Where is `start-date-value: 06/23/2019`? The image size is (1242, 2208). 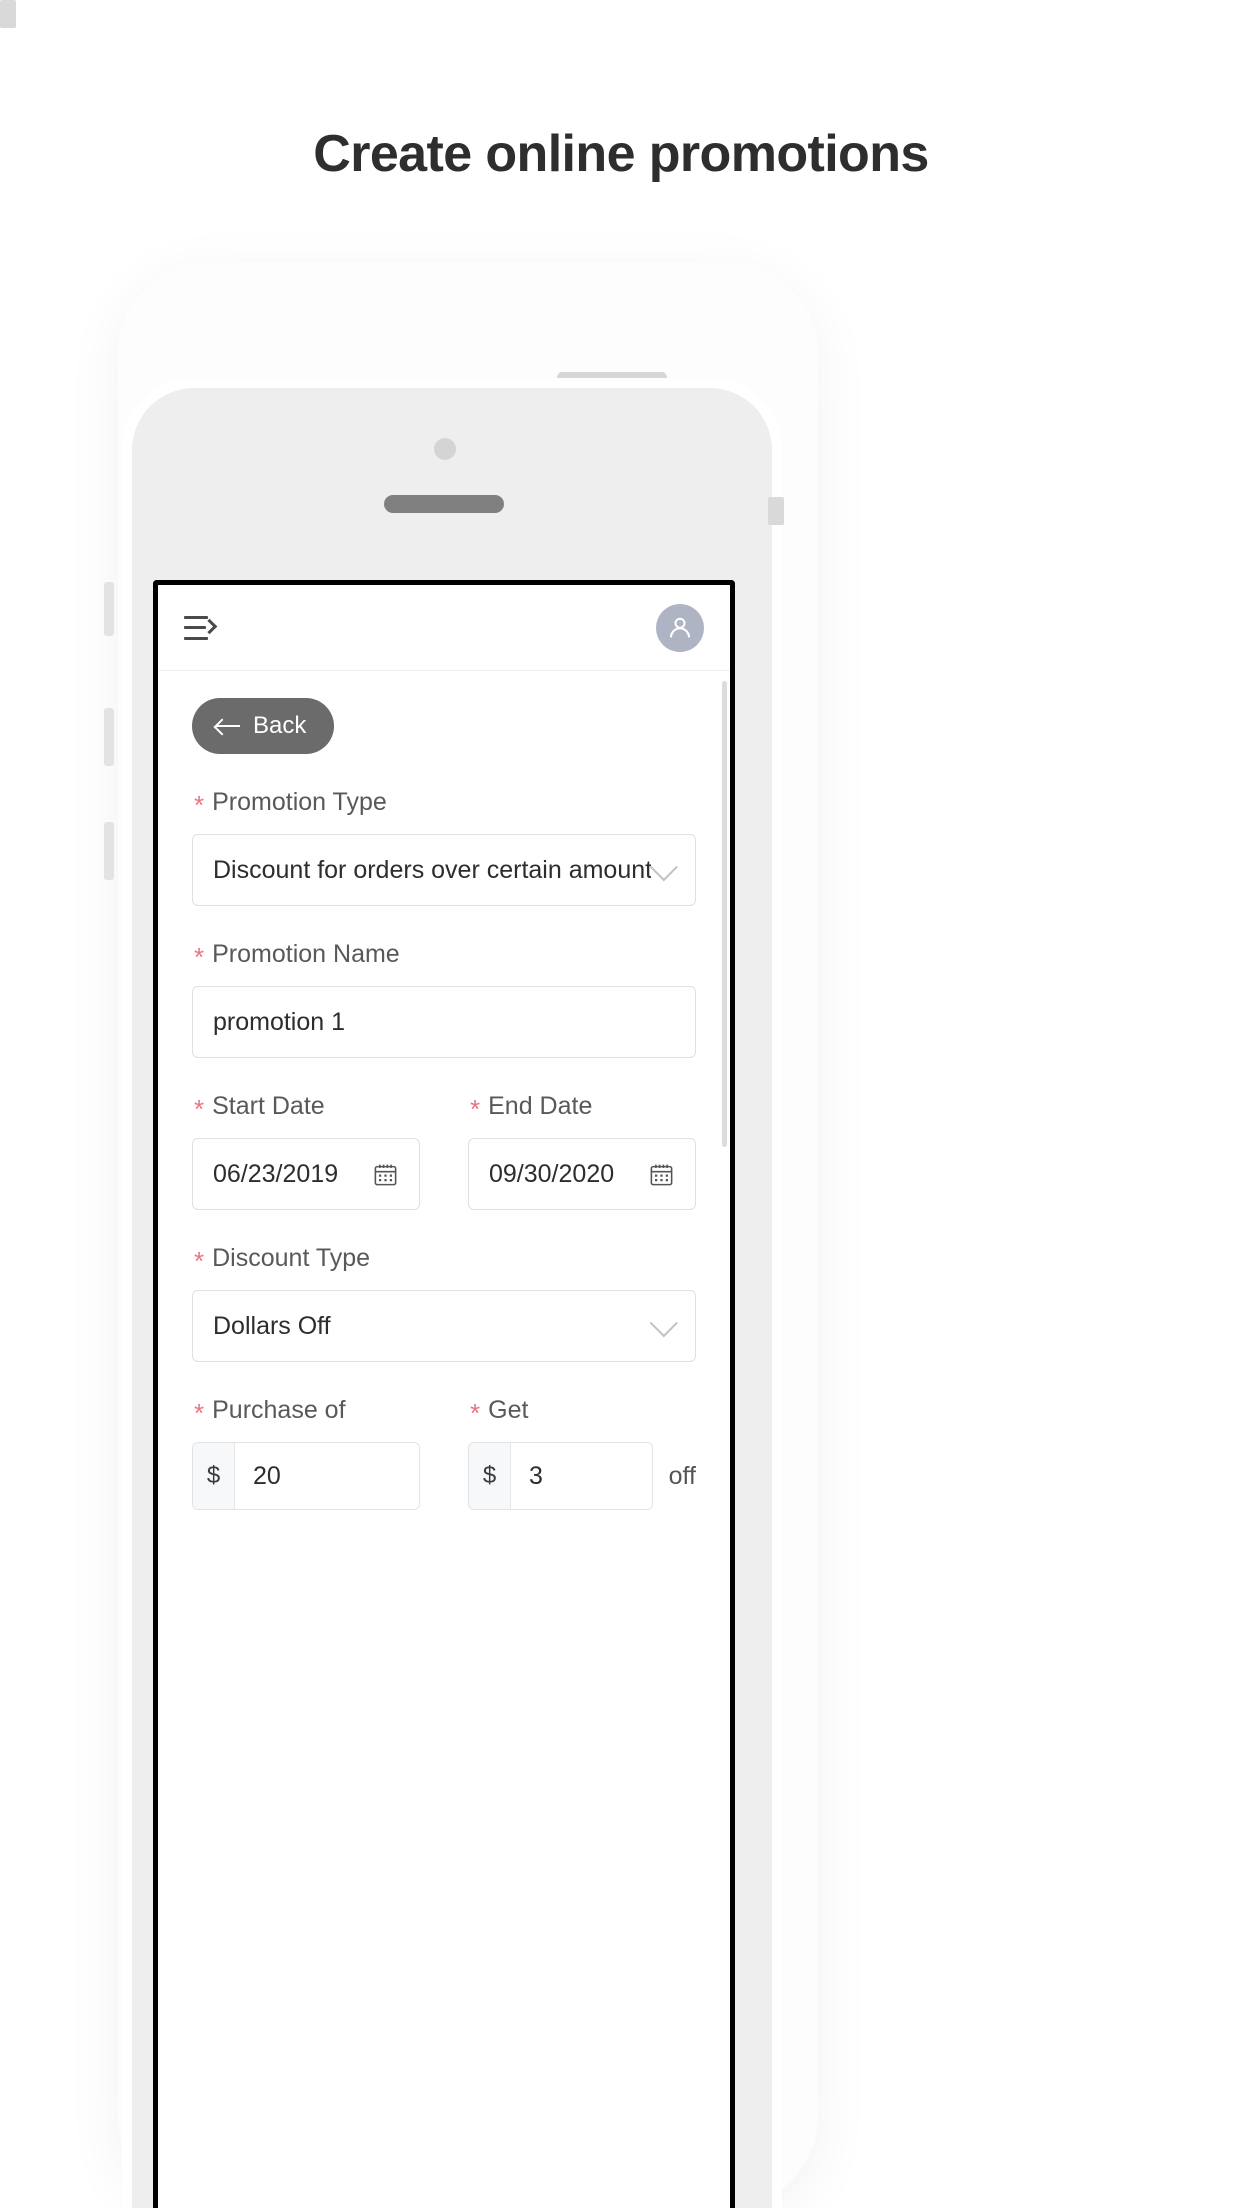 start-date-value: 06/23/2019 is located at coordinates (276, 1173).